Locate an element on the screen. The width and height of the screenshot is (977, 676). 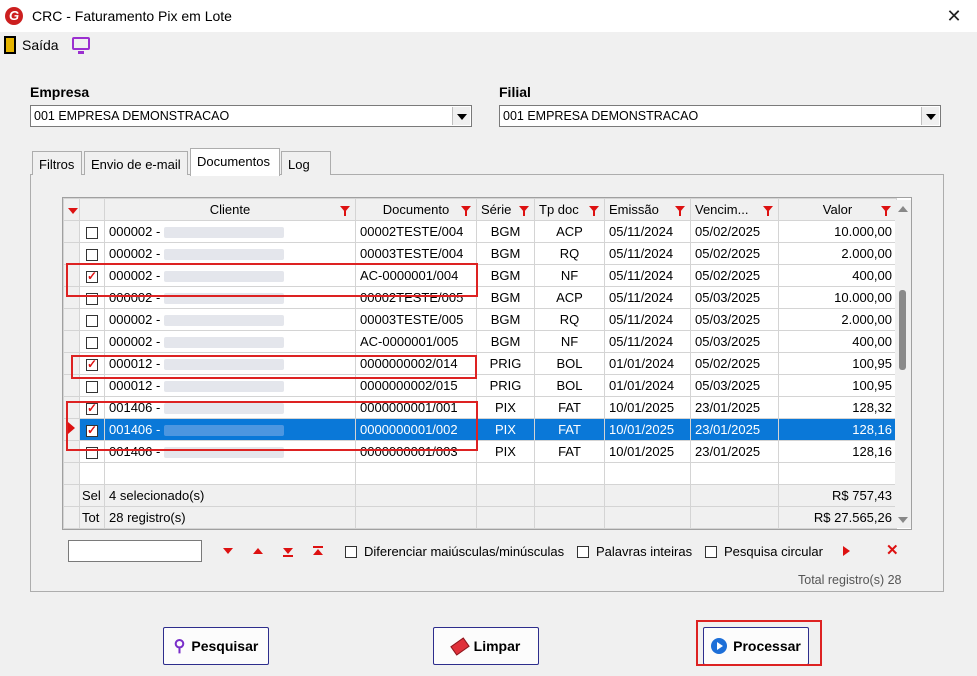
clear-search-icon: ✕ is located at coordinates (892, 550).